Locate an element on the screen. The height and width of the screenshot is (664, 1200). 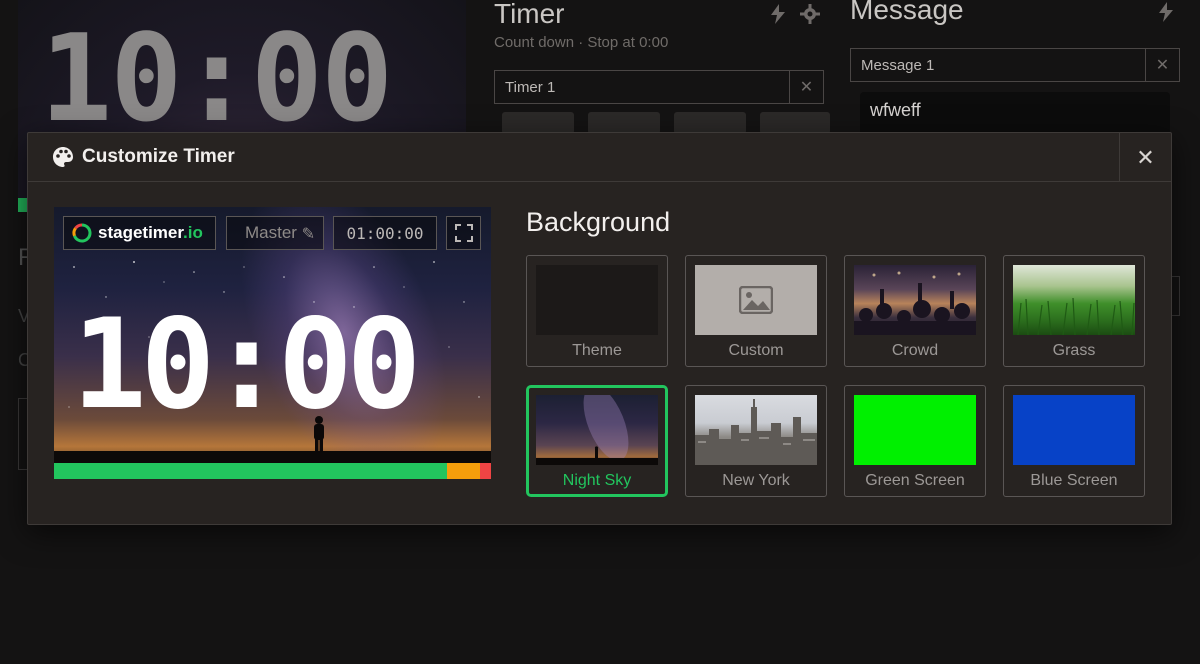
background-option-crowd: Crowd is located at coordinates (915, 311).